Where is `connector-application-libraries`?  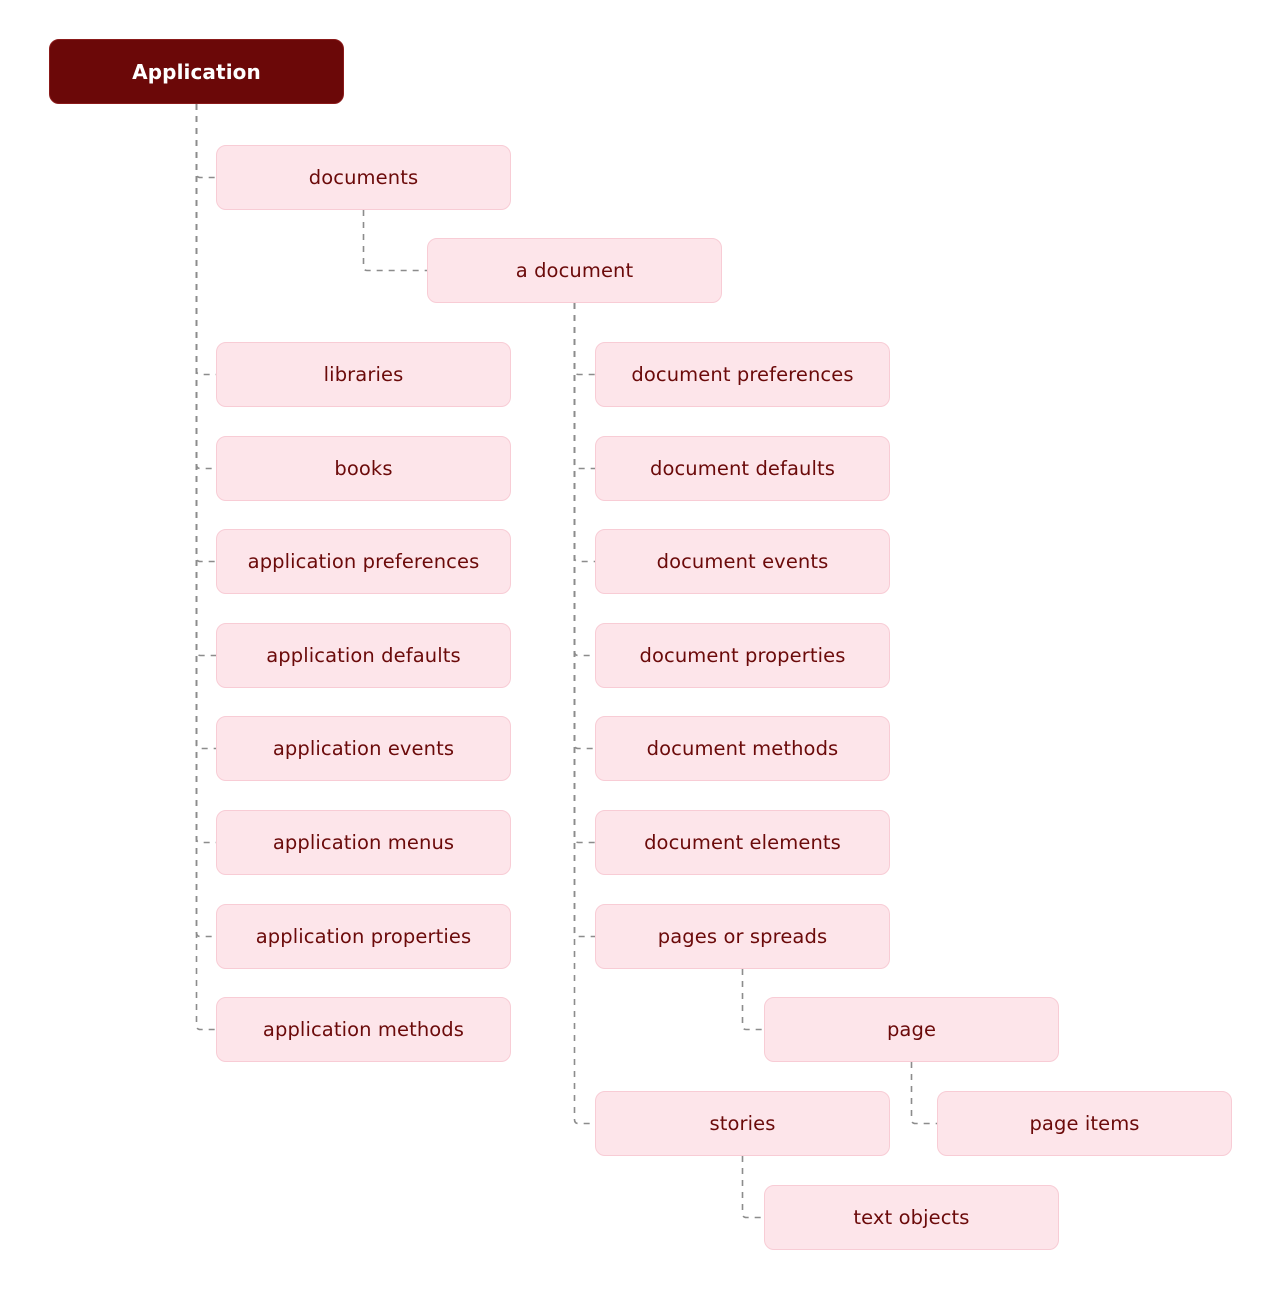 connector-application-libraries is located at coordinates (205, 240).